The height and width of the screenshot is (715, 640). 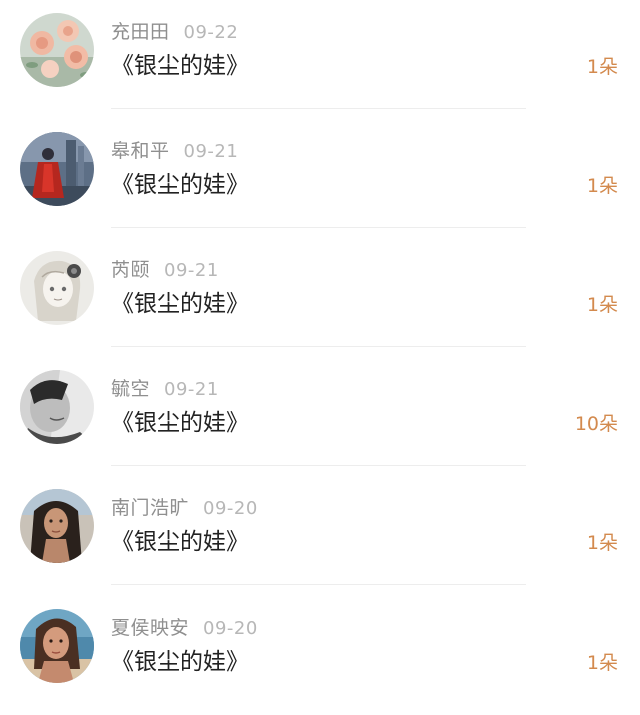 What do you see at coordinates (130, 270) in the screenshot?
I see `username: 芮颐` at bounding box center [130, 270].